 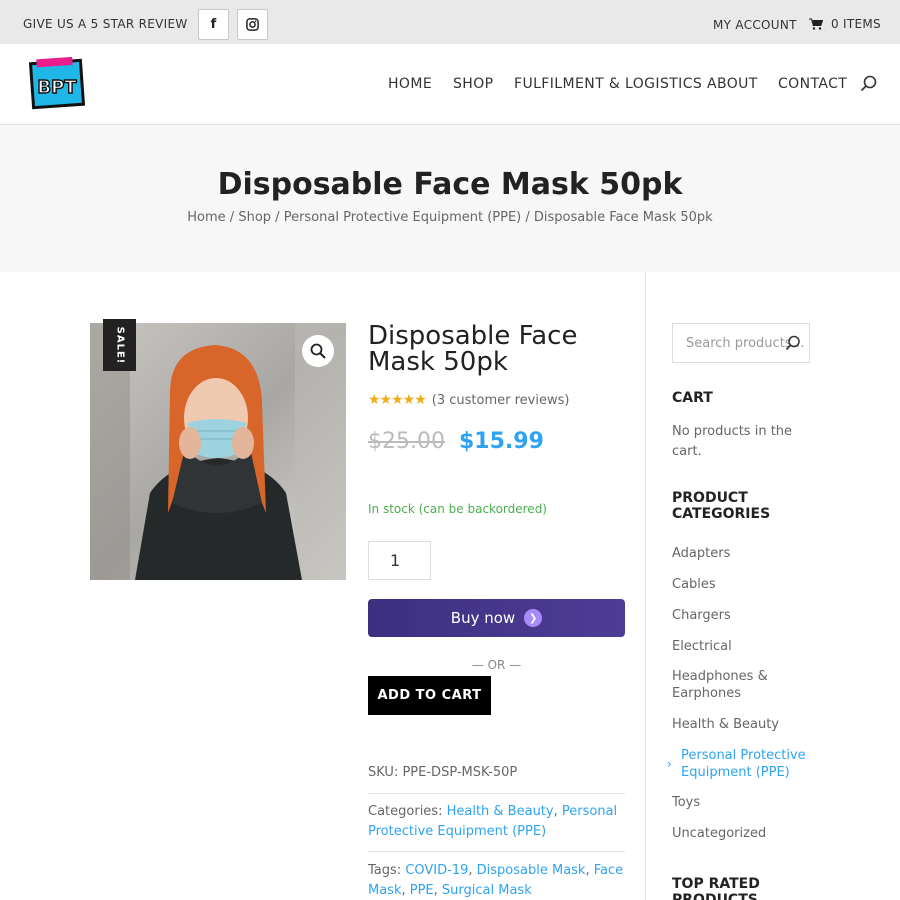 What do you see at coordinates (206, 217) in the screenshot?
I see `breadcrumb-home: Home` at bounding box center [206, 217].